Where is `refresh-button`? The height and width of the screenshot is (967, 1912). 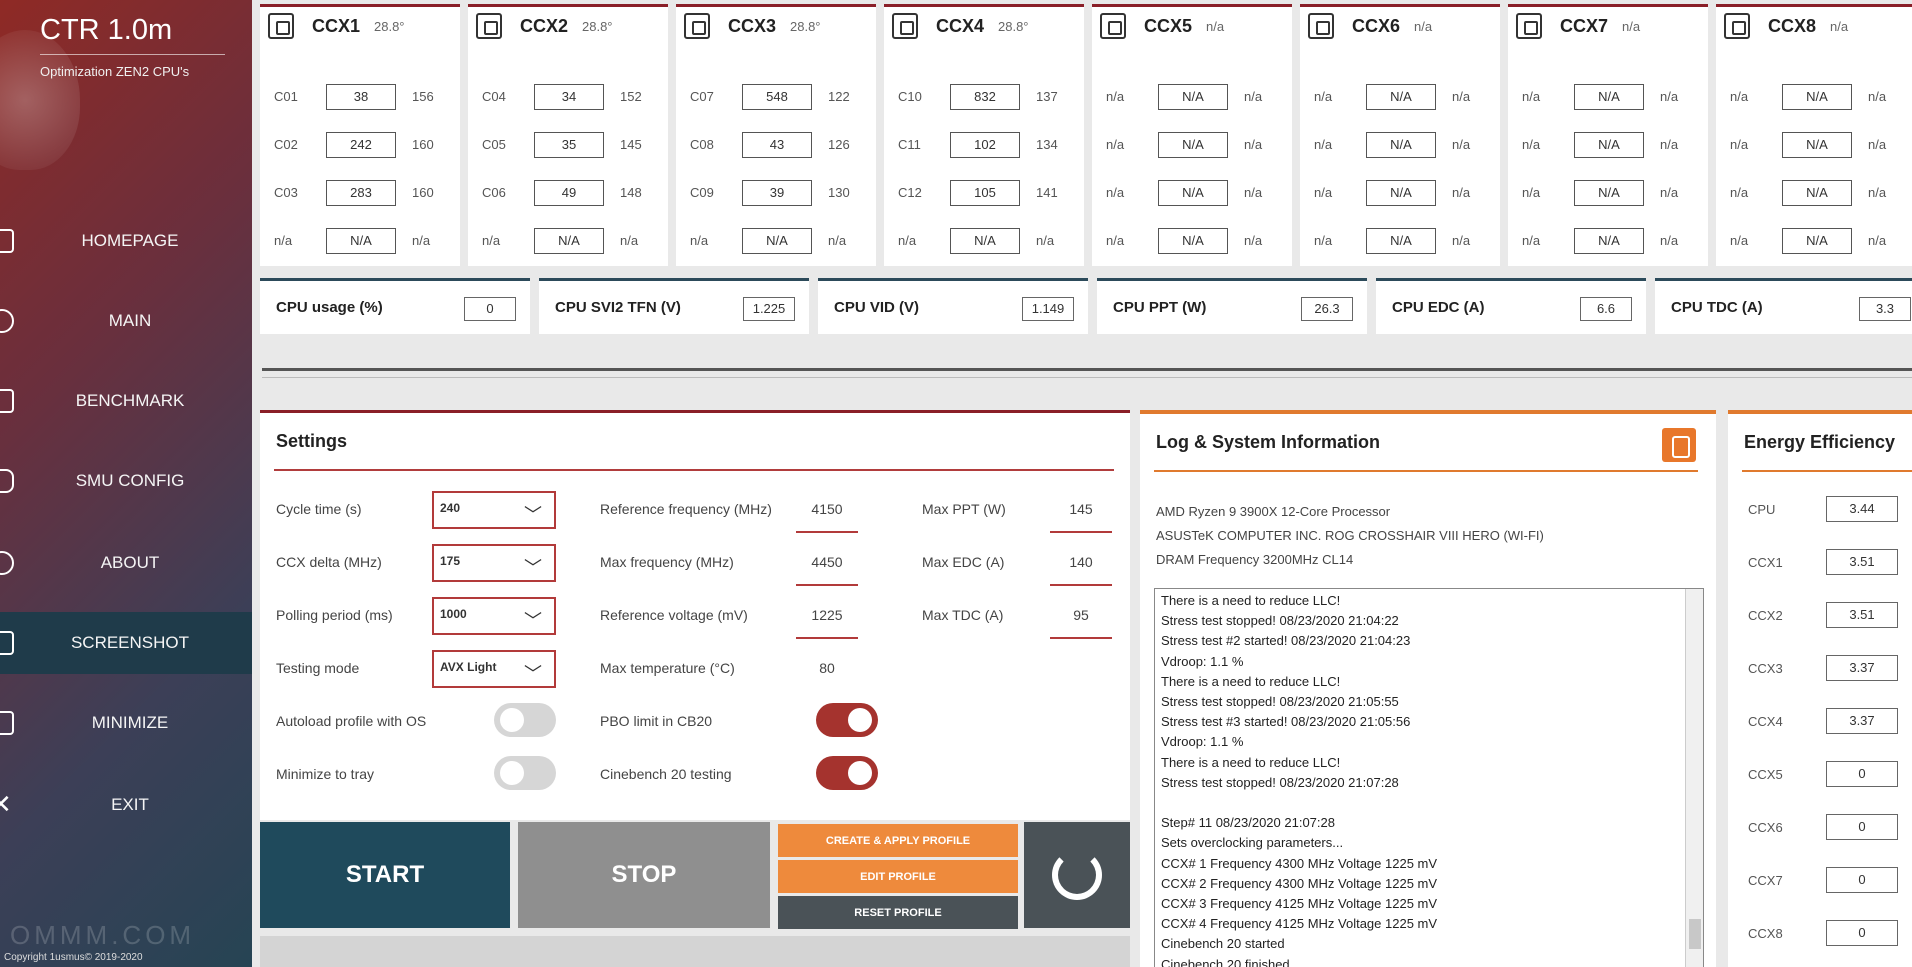 refresh-button is located at coordinates (1077, 875).